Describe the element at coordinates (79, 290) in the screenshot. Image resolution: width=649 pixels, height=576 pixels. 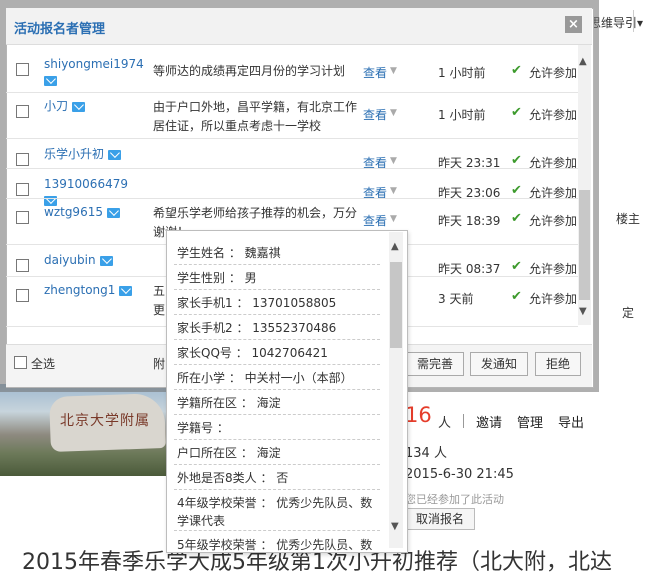
I see `participant-name-text: zhengtong1` at that location.